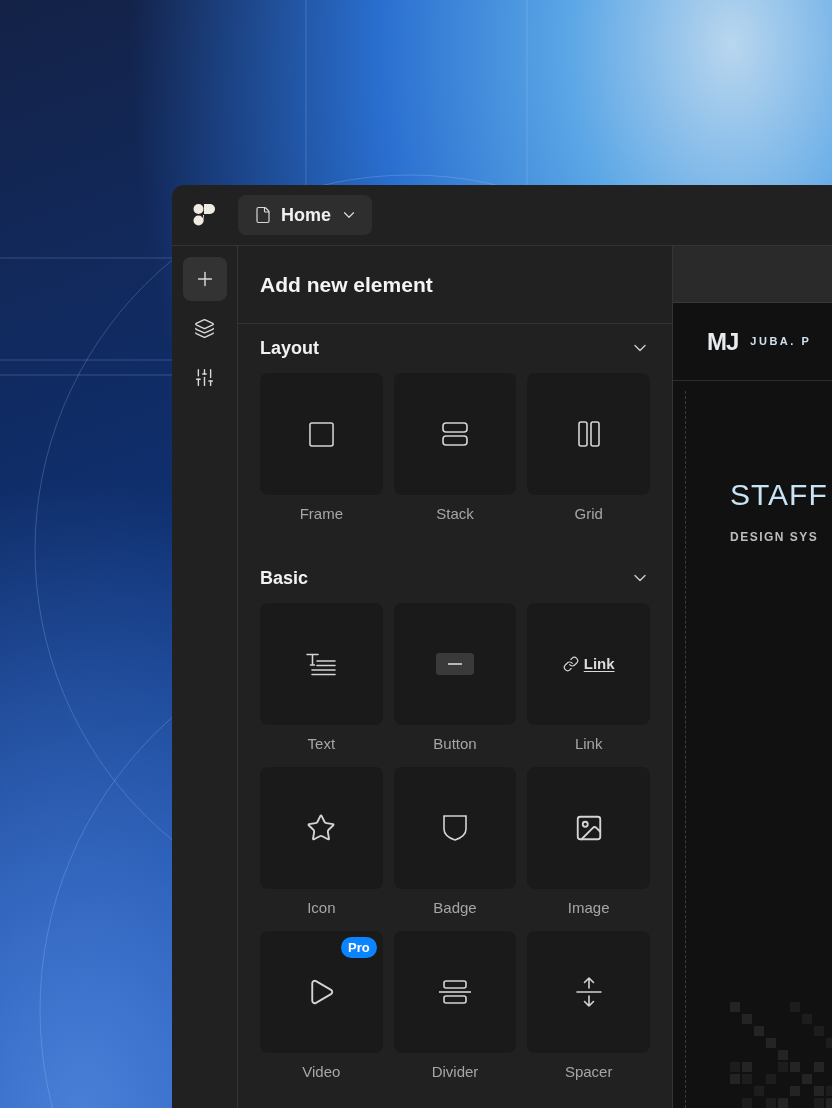 Image resolution: width=832 pixels, height=1108 pixels. Describe the element at coordinates (321, 992) in the screenshot. I see `element-tile: Pro` at that location.